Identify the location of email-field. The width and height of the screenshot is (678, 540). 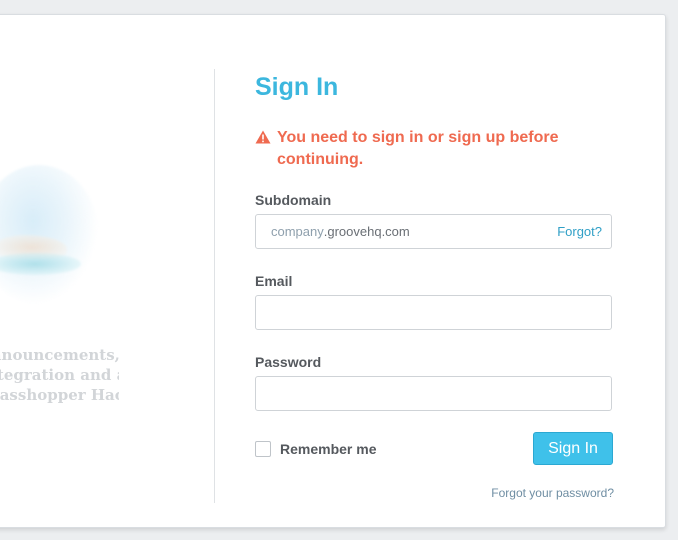
(433, 312).